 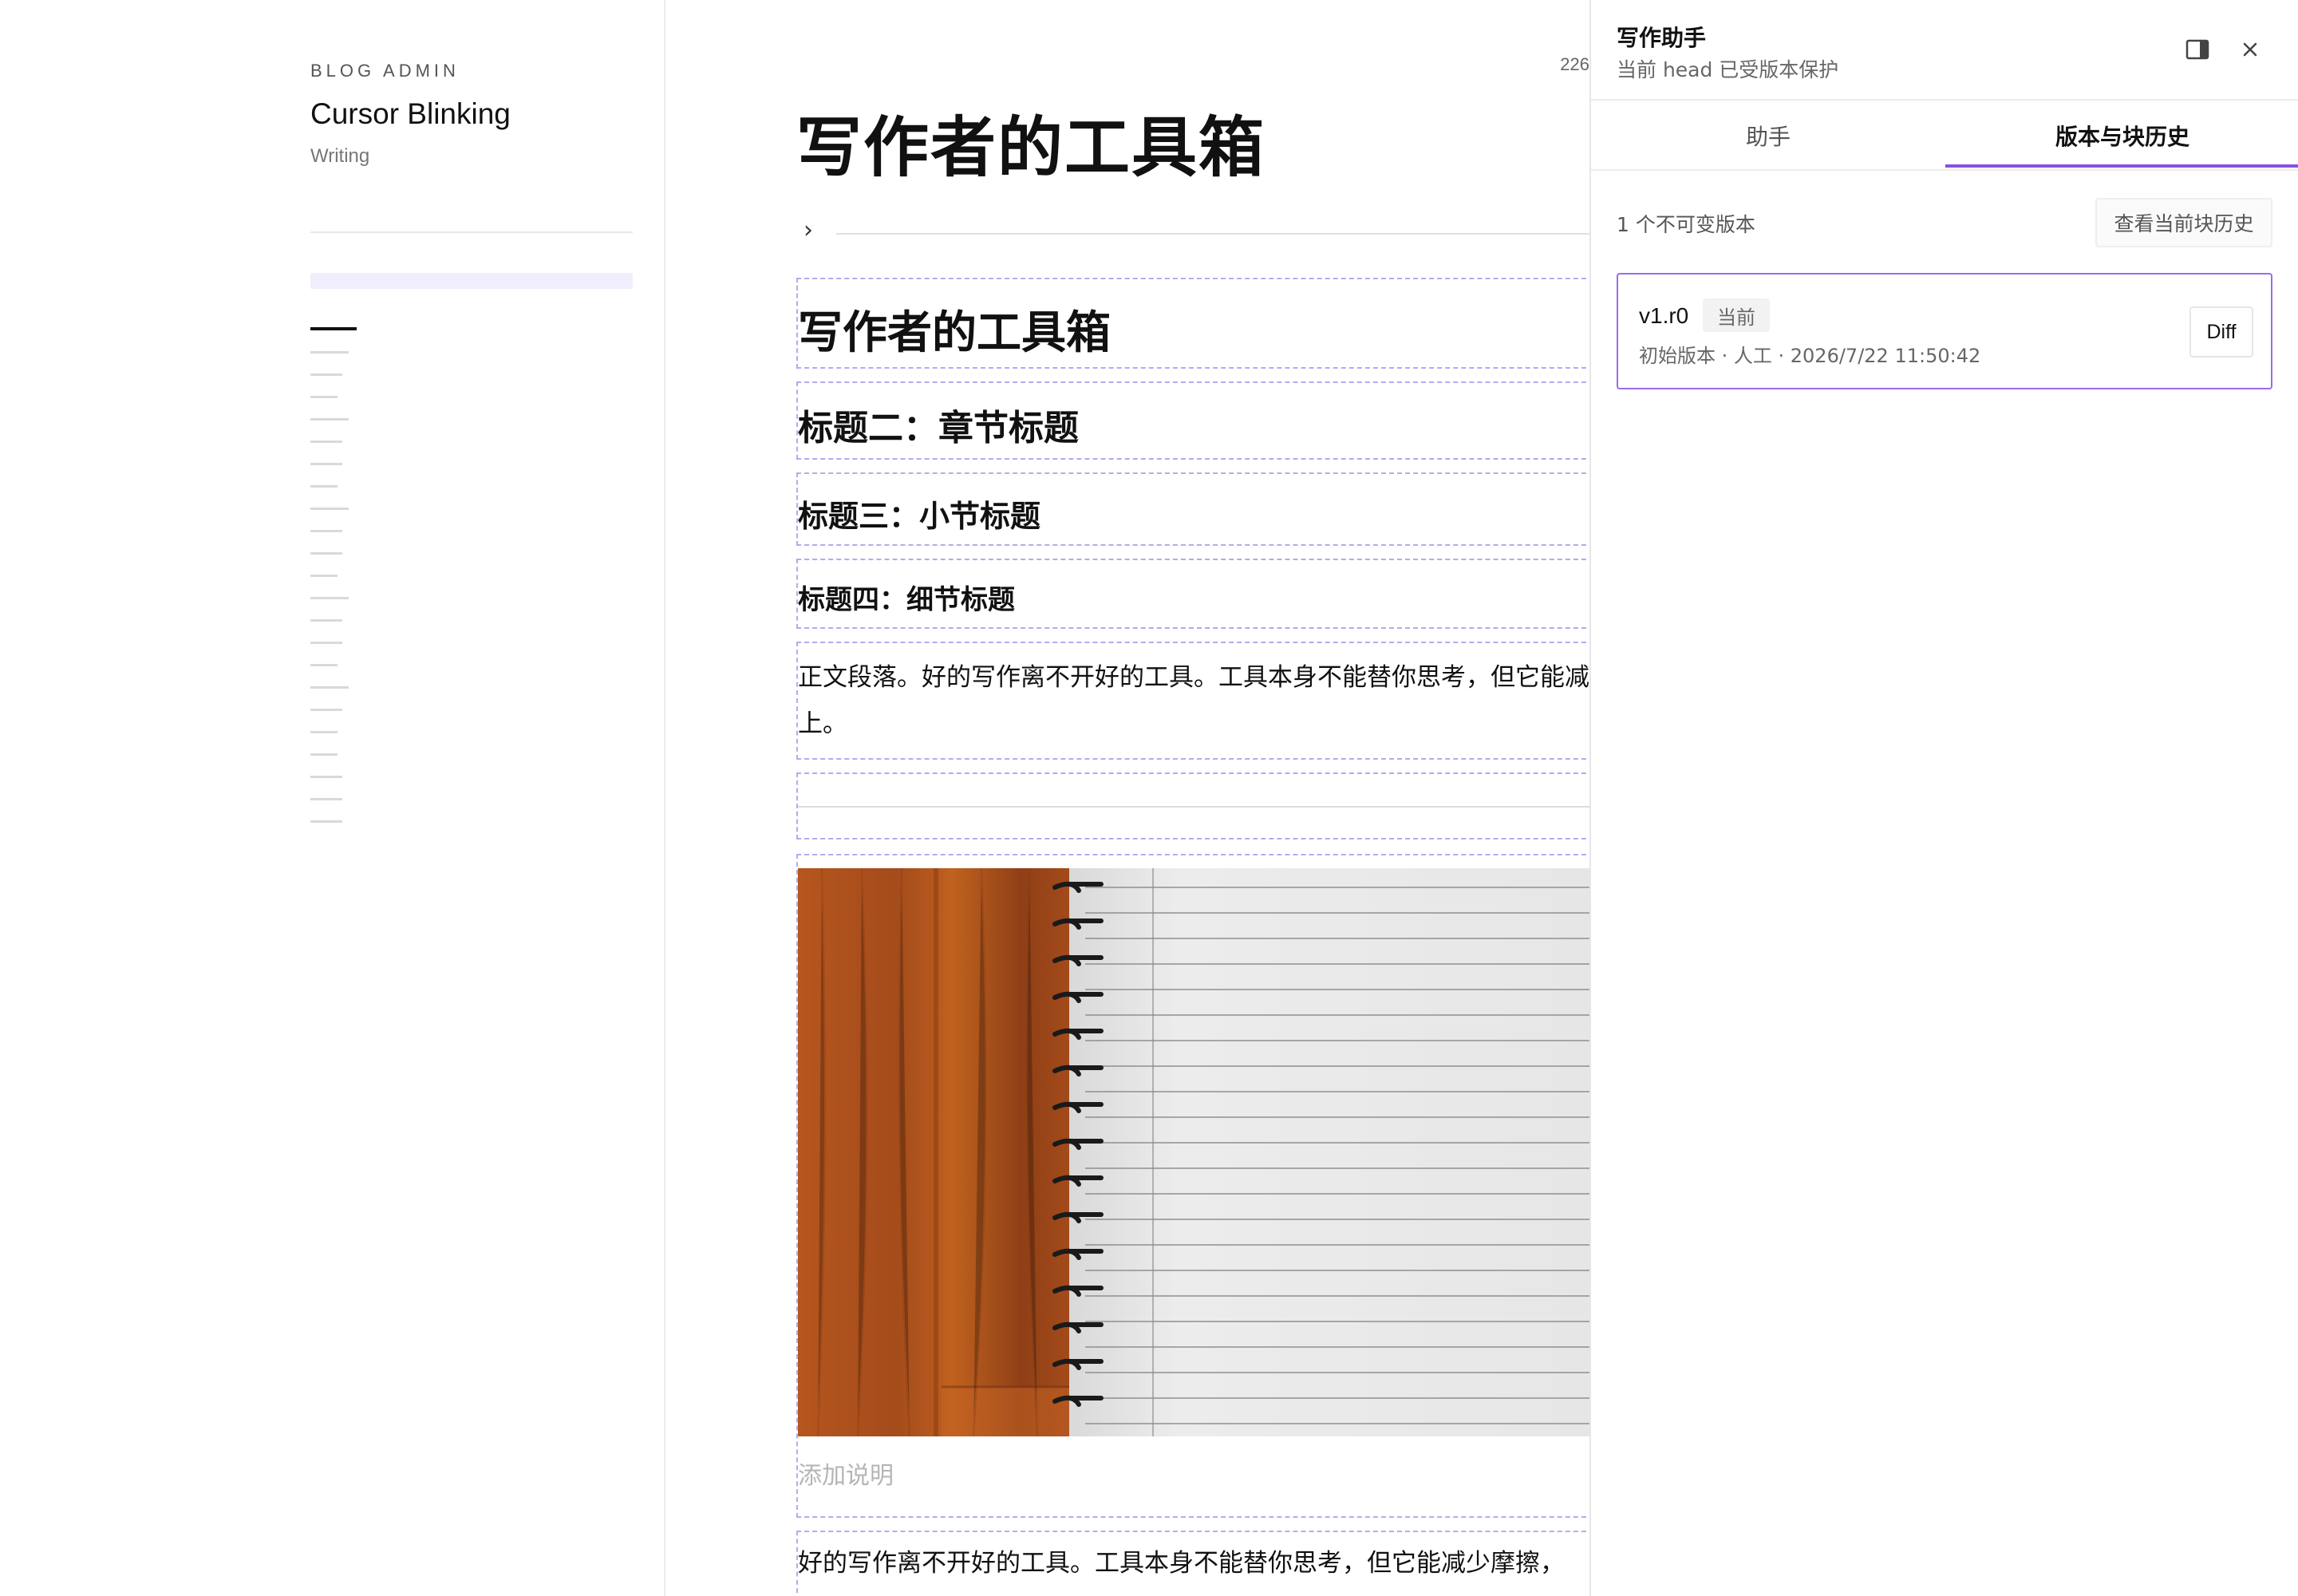 I want to click on version-count: 1 个不可变版本, so click(x=1686, y=224).